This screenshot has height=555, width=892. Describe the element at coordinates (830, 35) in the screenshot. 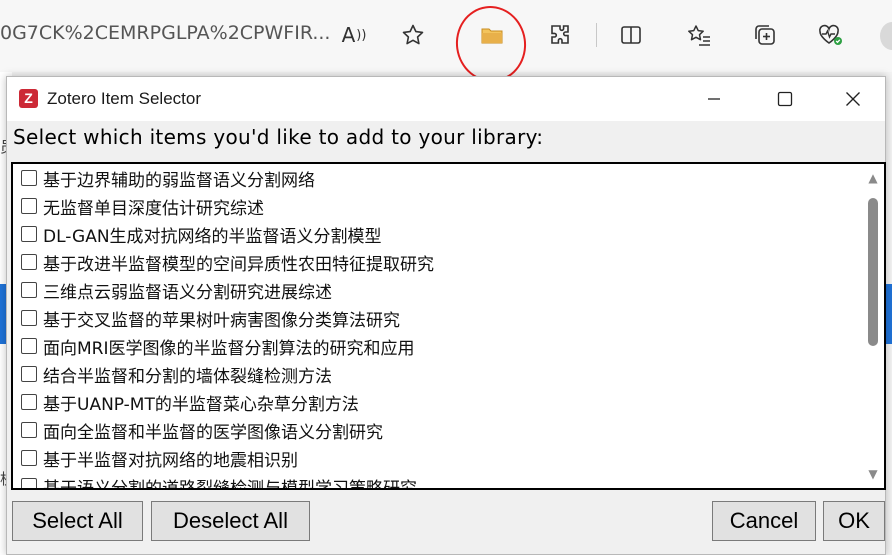

I see `browser-health-icon` at that location.